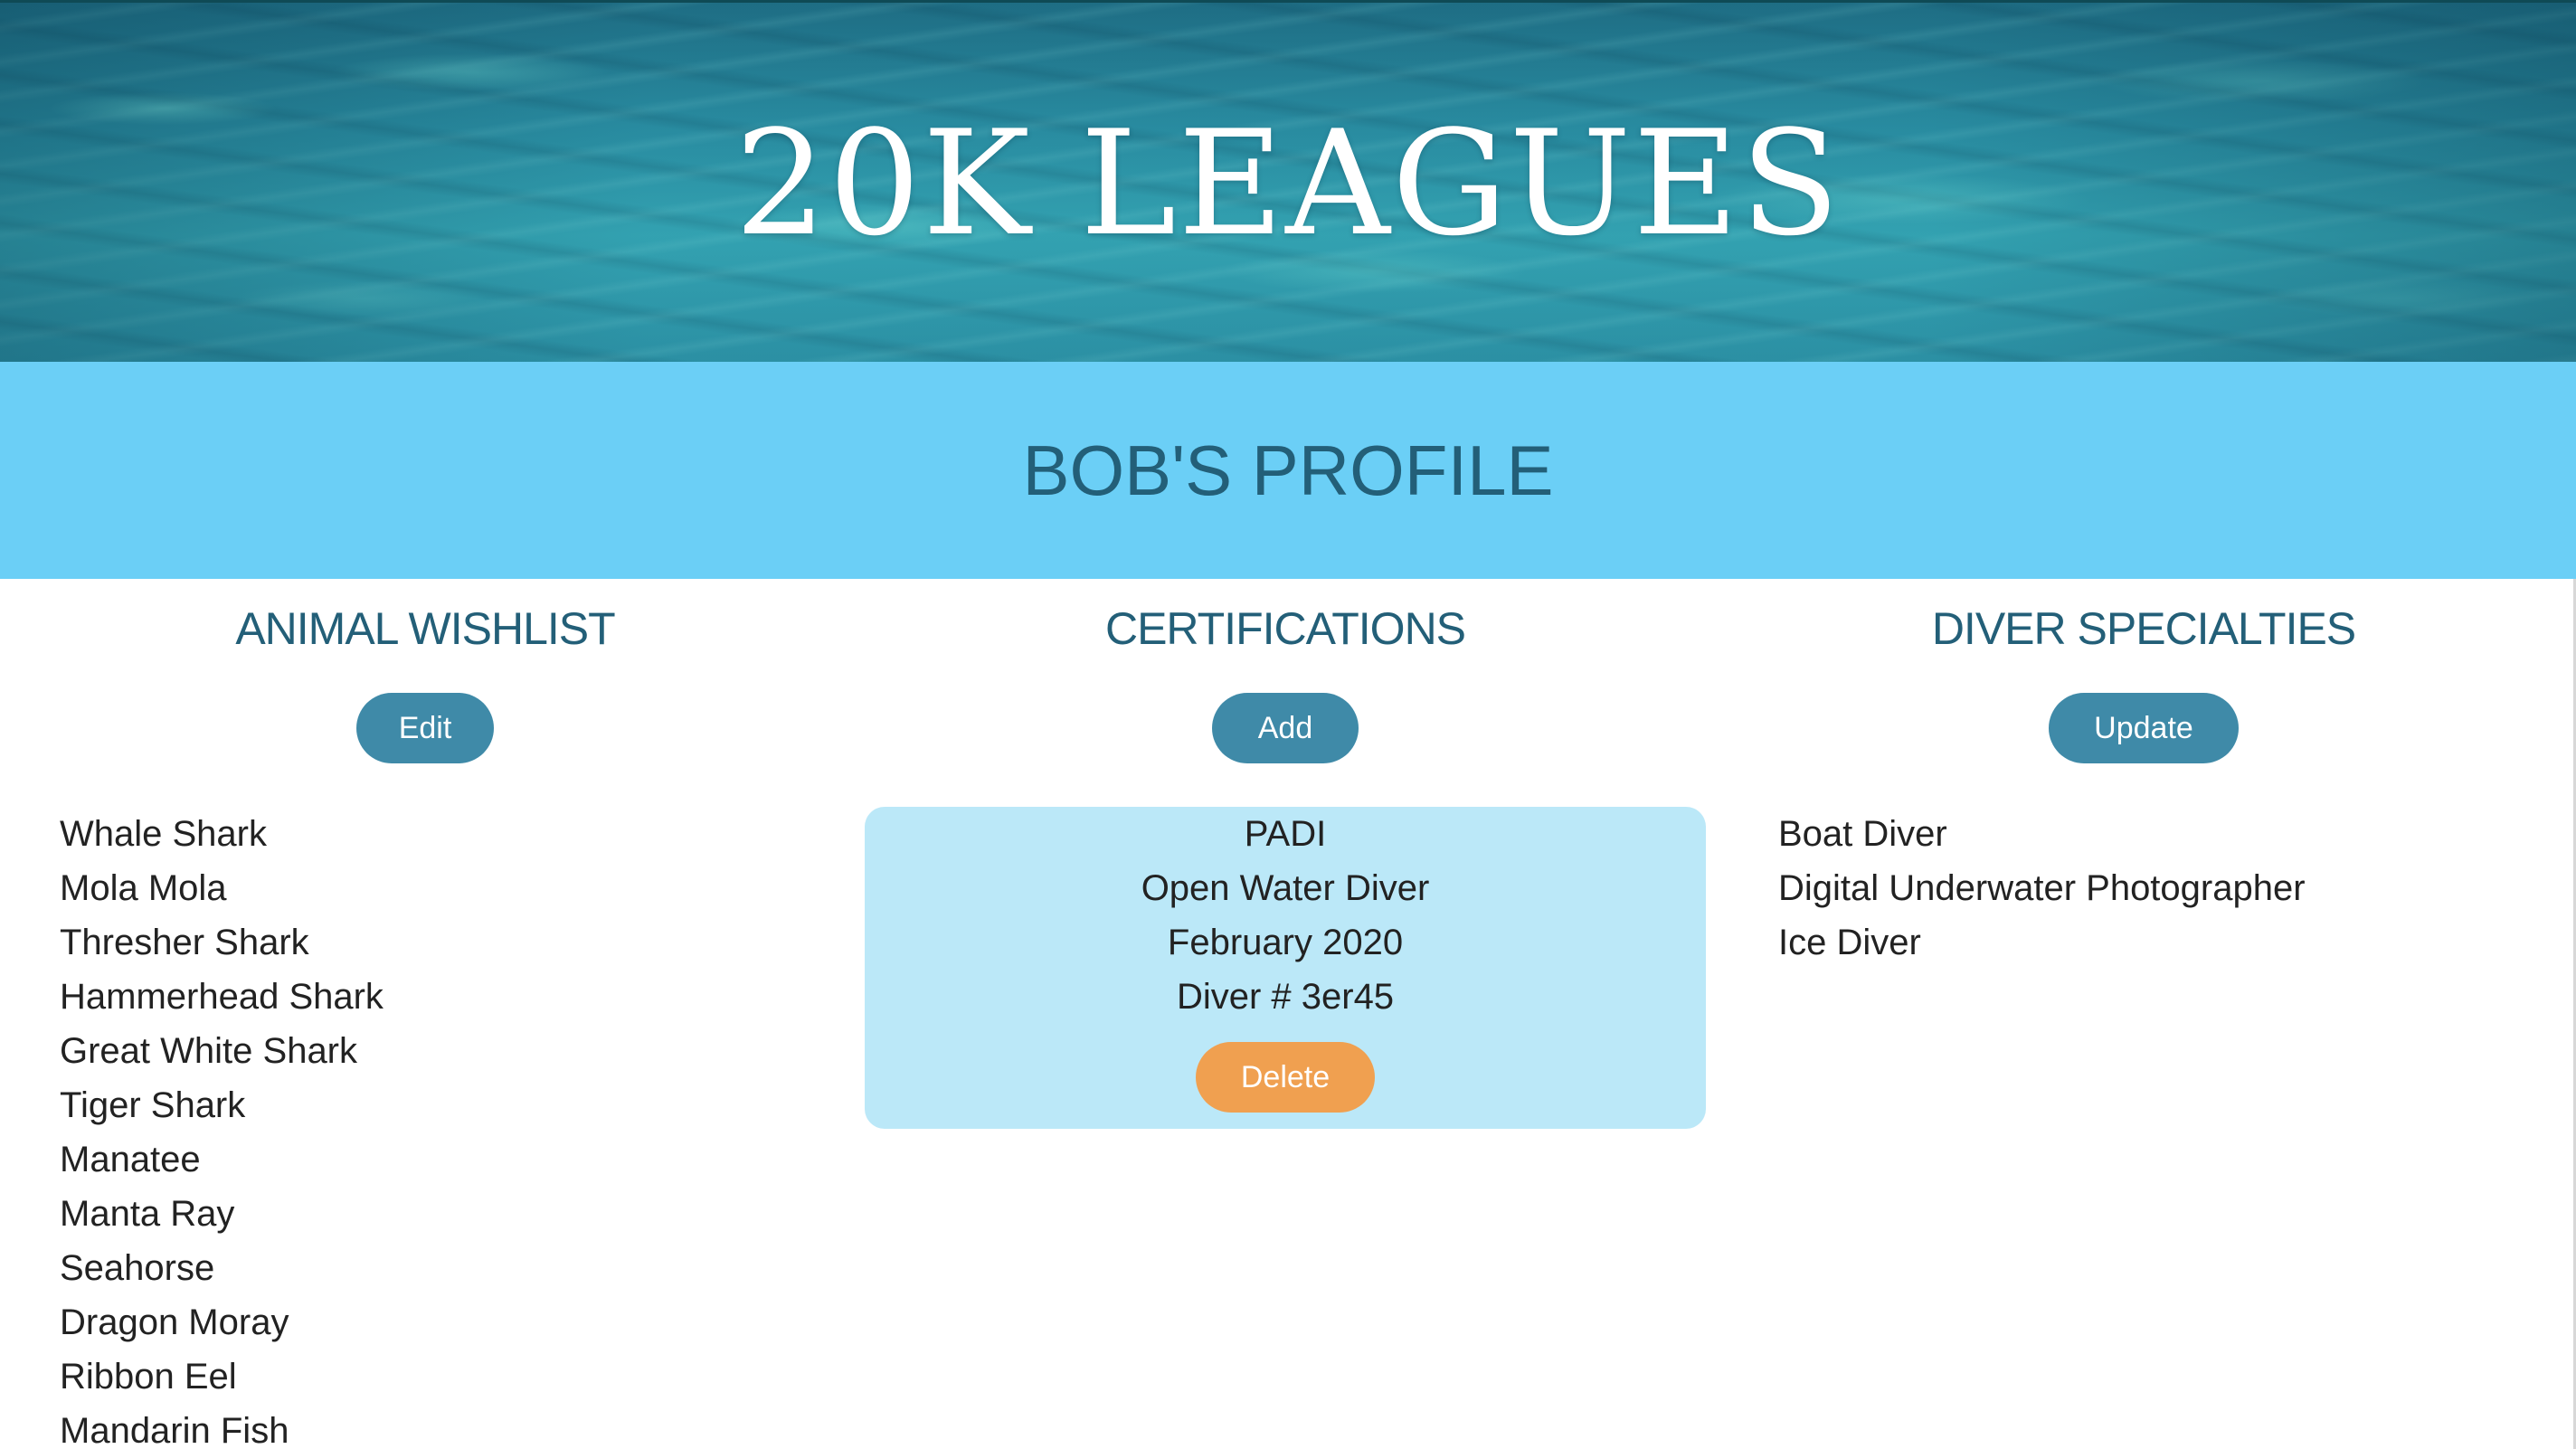 Image resolution: width=2576 pixels, height=1449 pixels. Describe the element at coordinates (1285, 997) in the screenshot. I see `certification-diver-number: Diver # 3er45` at that location.